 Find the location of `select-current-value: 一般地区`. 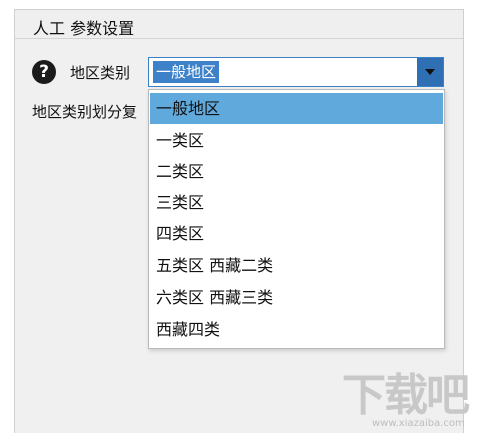

select-current-value: 一般地区 is located at coordinates (186, 72).